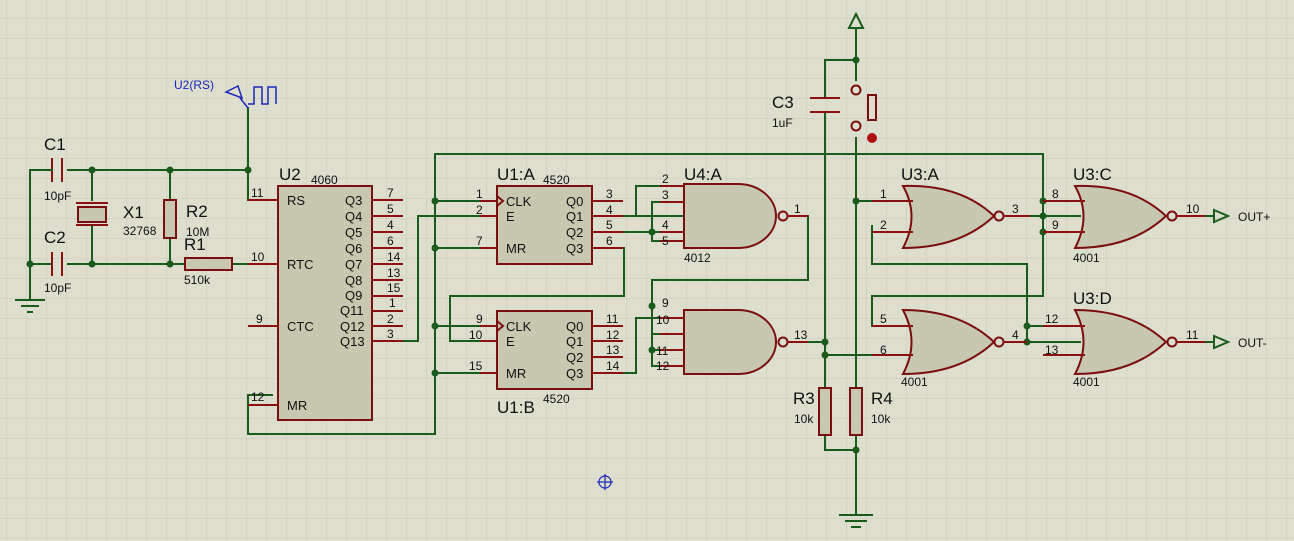  What do you see at coordinates (510, 341) in the screenshot?
I see `u1b-pin-label: E` at bounding box center [510, 341].